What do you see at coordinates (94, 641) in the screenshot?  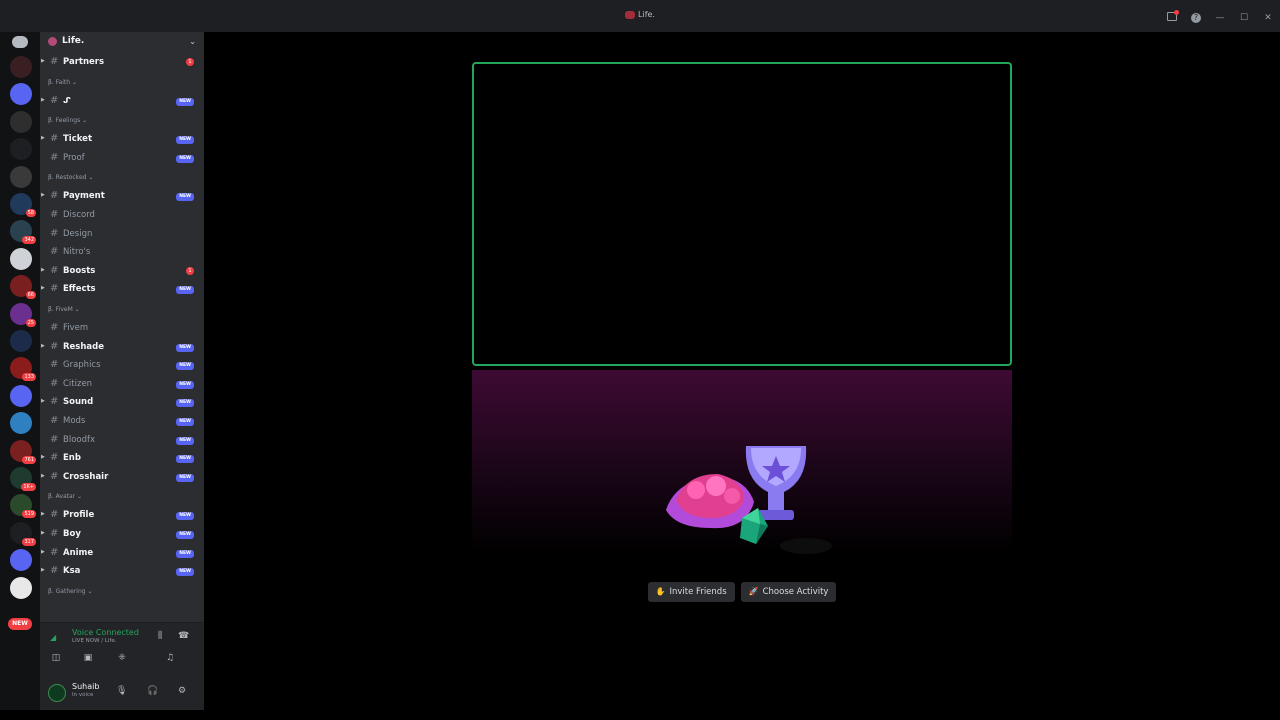 I see `voice-location: LIVE NOW / Life.` at bounding box center [94, 641].